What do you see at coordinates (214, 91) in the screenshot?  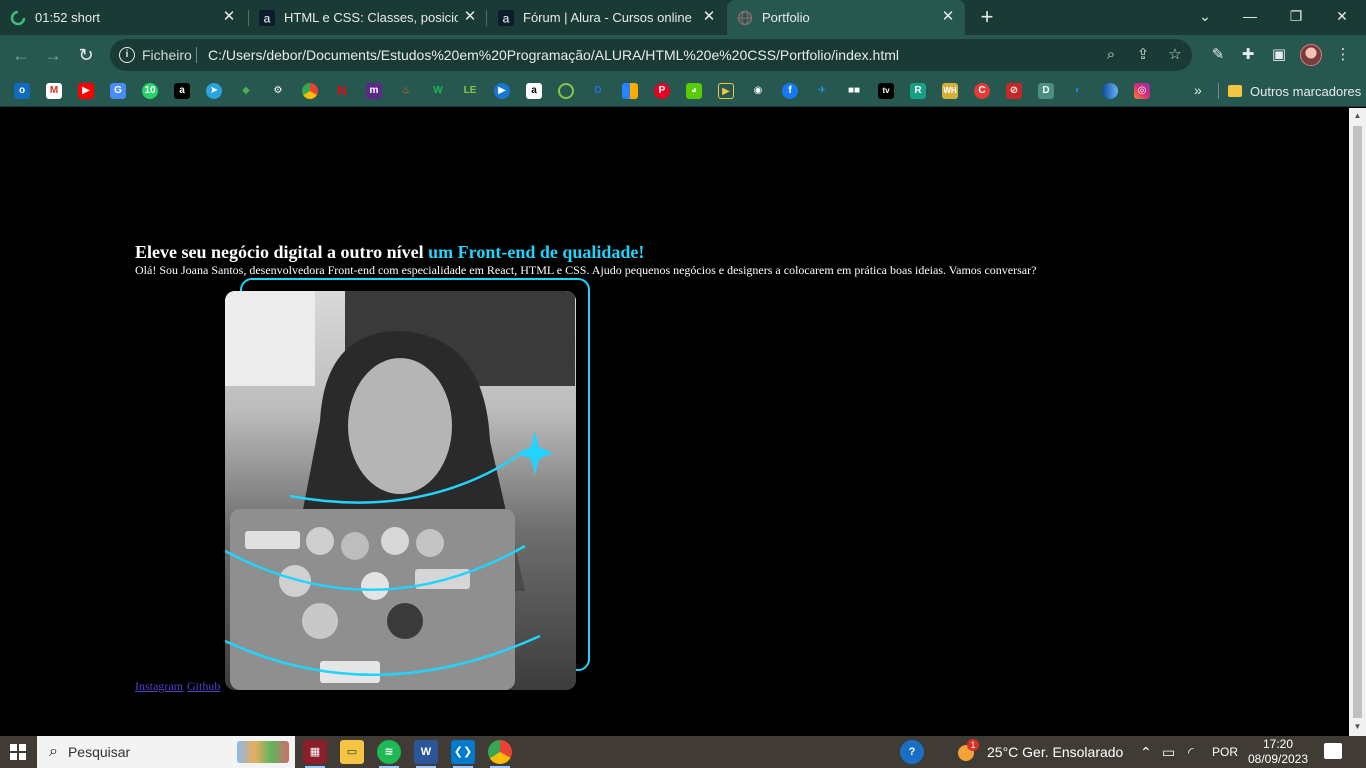 I see `telegram-icon: ➤` at bounding box center [214, 91].